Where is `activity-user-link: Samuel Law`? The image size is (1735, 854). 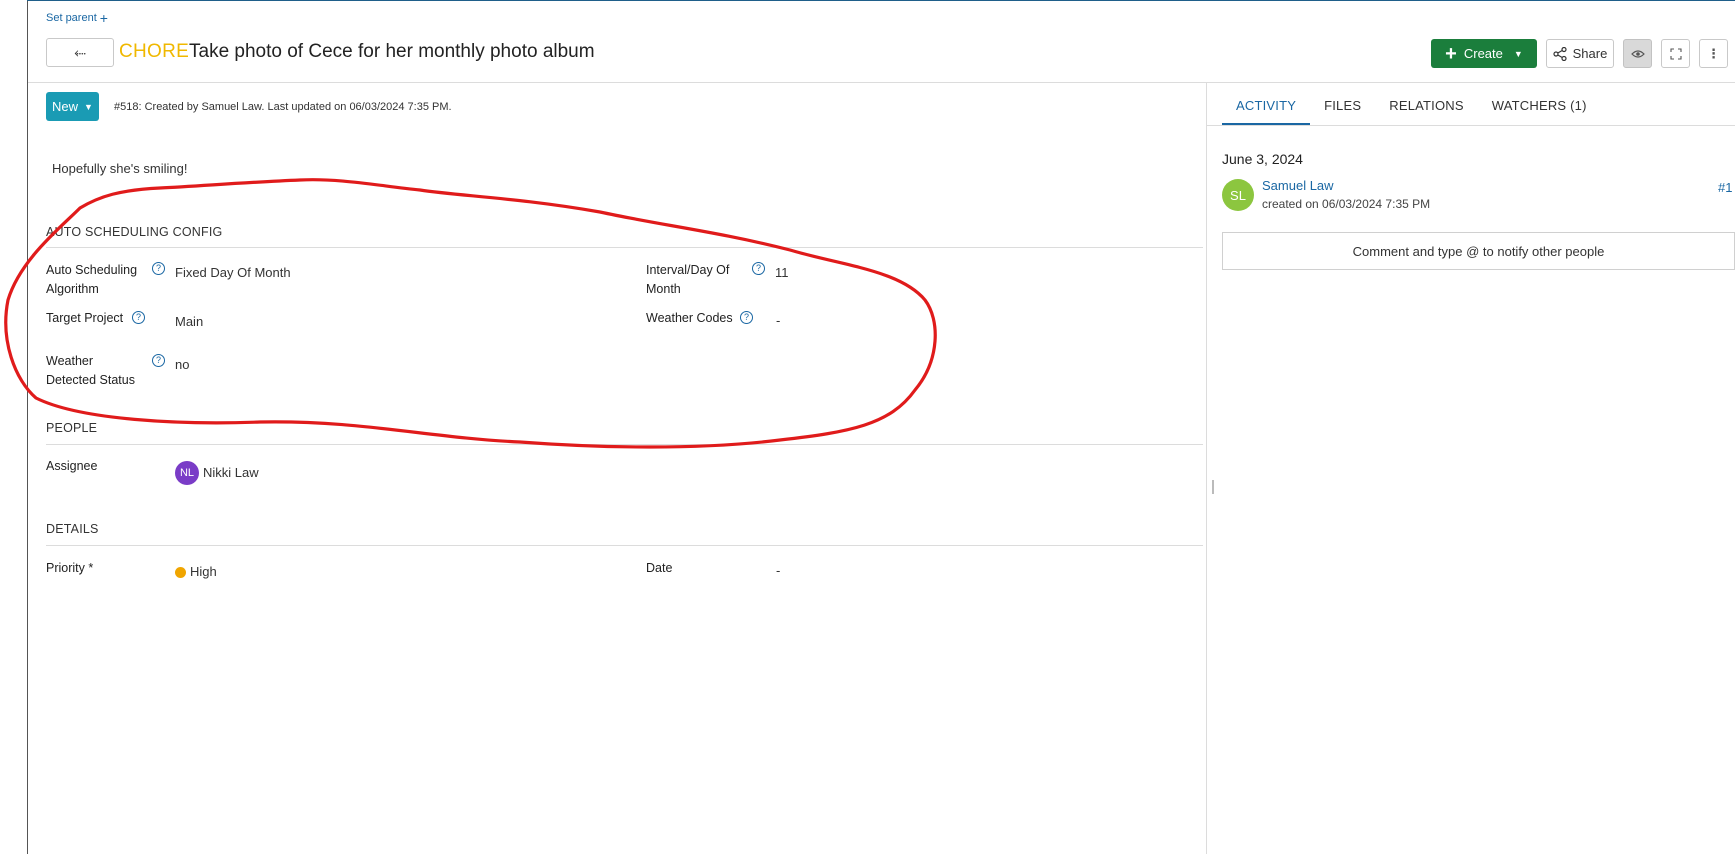 activity-user-link: Samuel Law is located at coordinates (1298, 185).